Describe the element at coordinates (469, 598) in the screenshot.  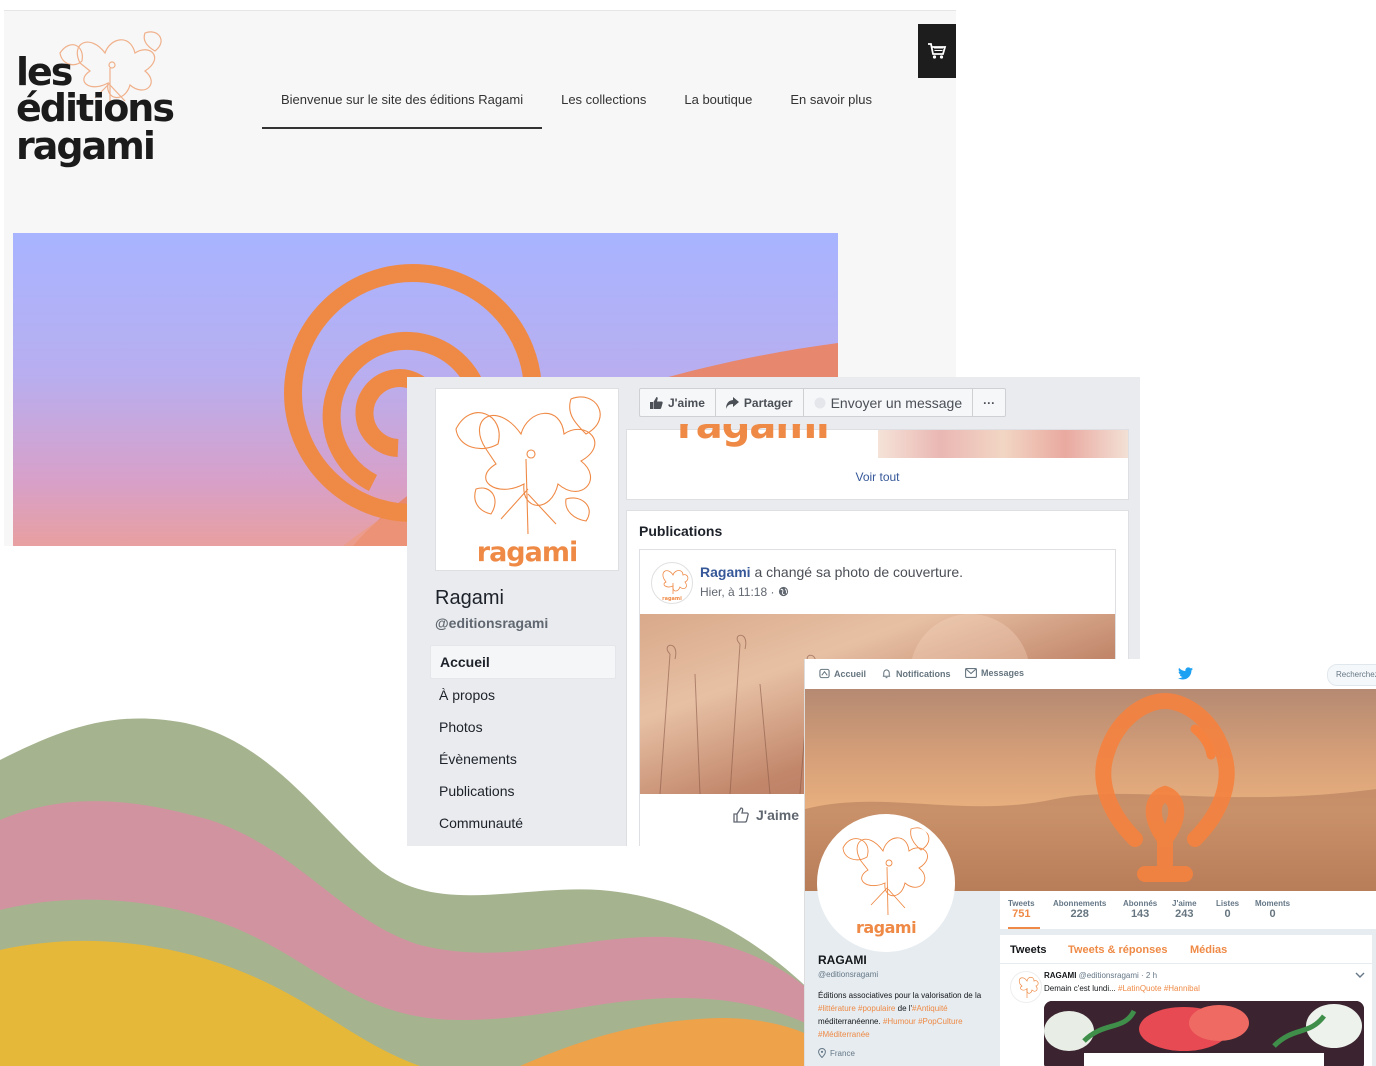
I see `fb-page-name: Ragami` at that location.